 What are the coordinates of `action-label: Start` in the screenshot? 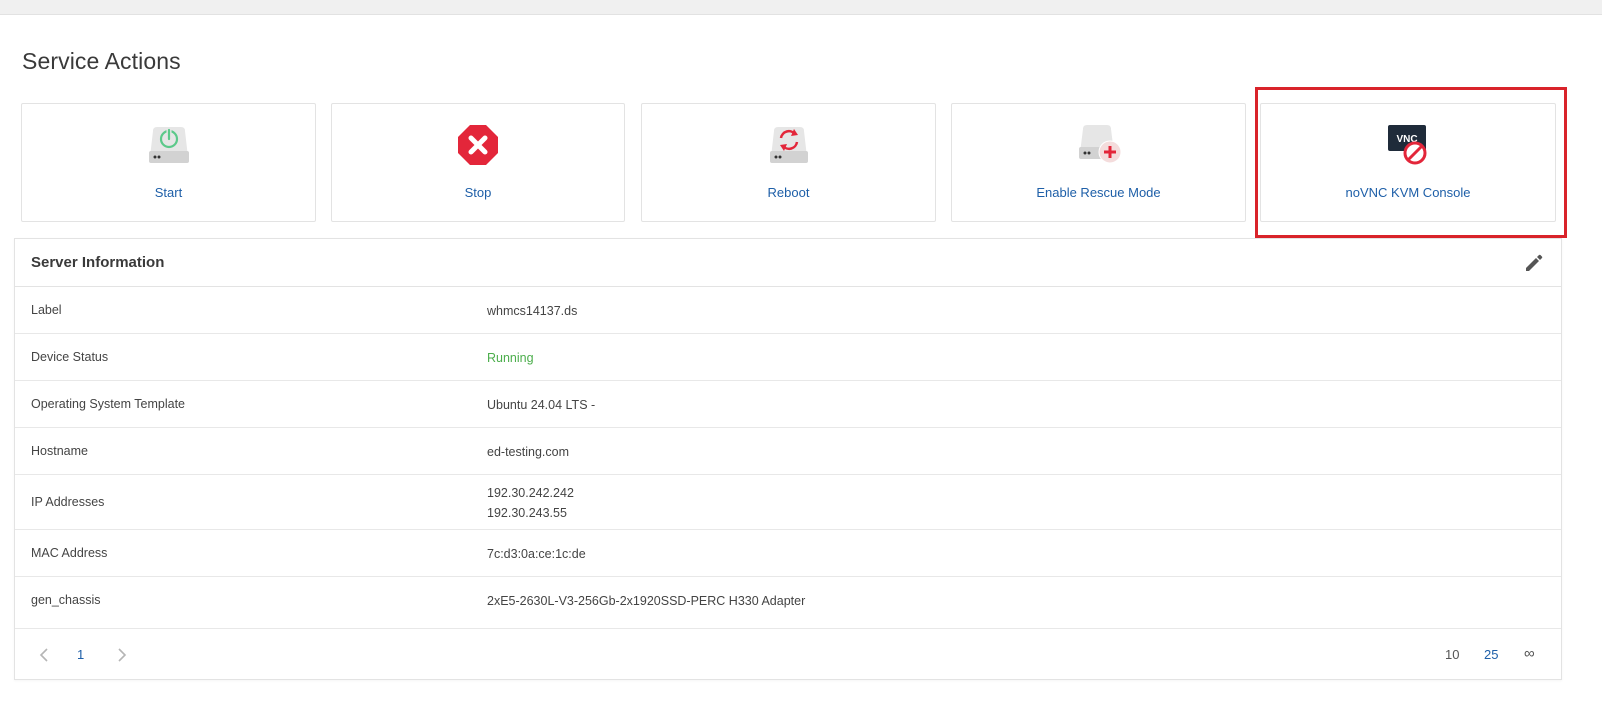 It's located at (168, 192).